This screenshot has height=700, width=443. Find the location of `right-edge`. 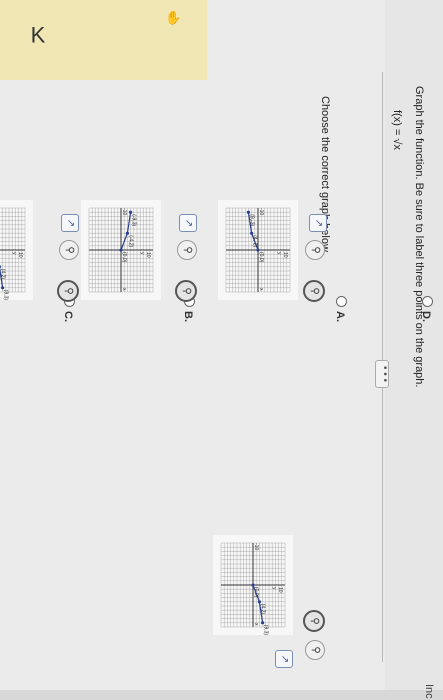

right-edge is located at coordinates (221, 695).